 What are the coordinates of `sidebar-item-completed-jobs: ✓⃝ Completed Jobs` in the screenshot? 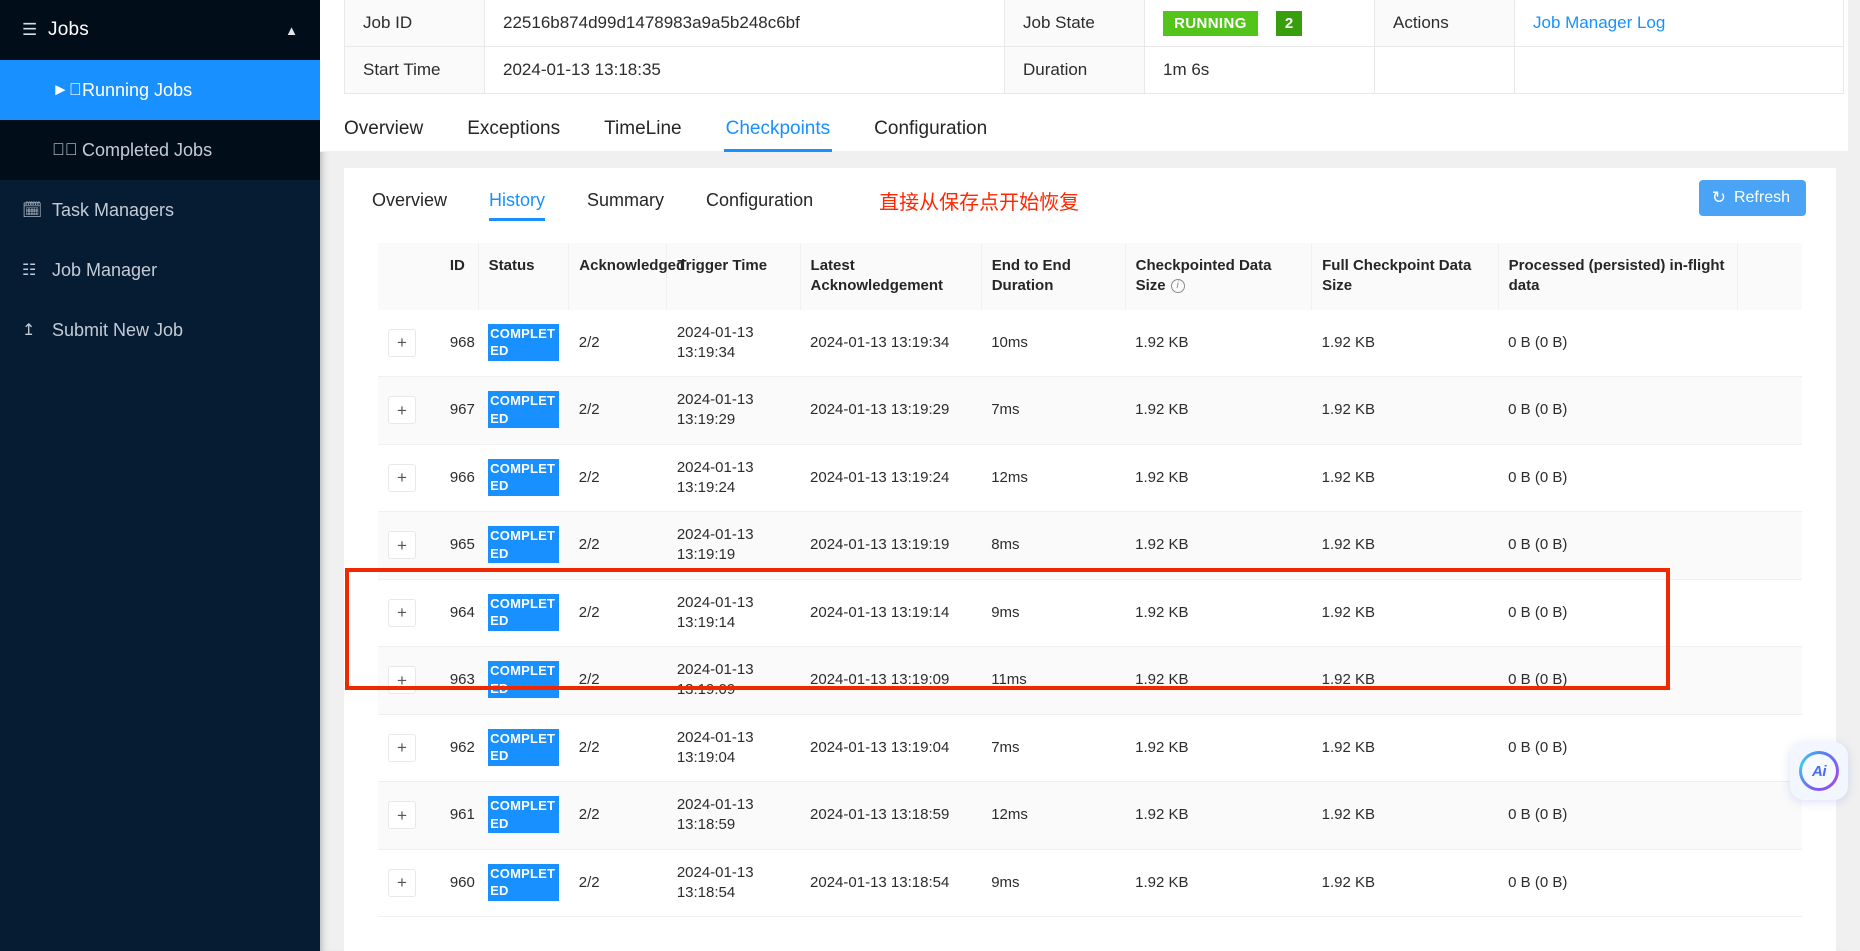 It's located at (160, 150).